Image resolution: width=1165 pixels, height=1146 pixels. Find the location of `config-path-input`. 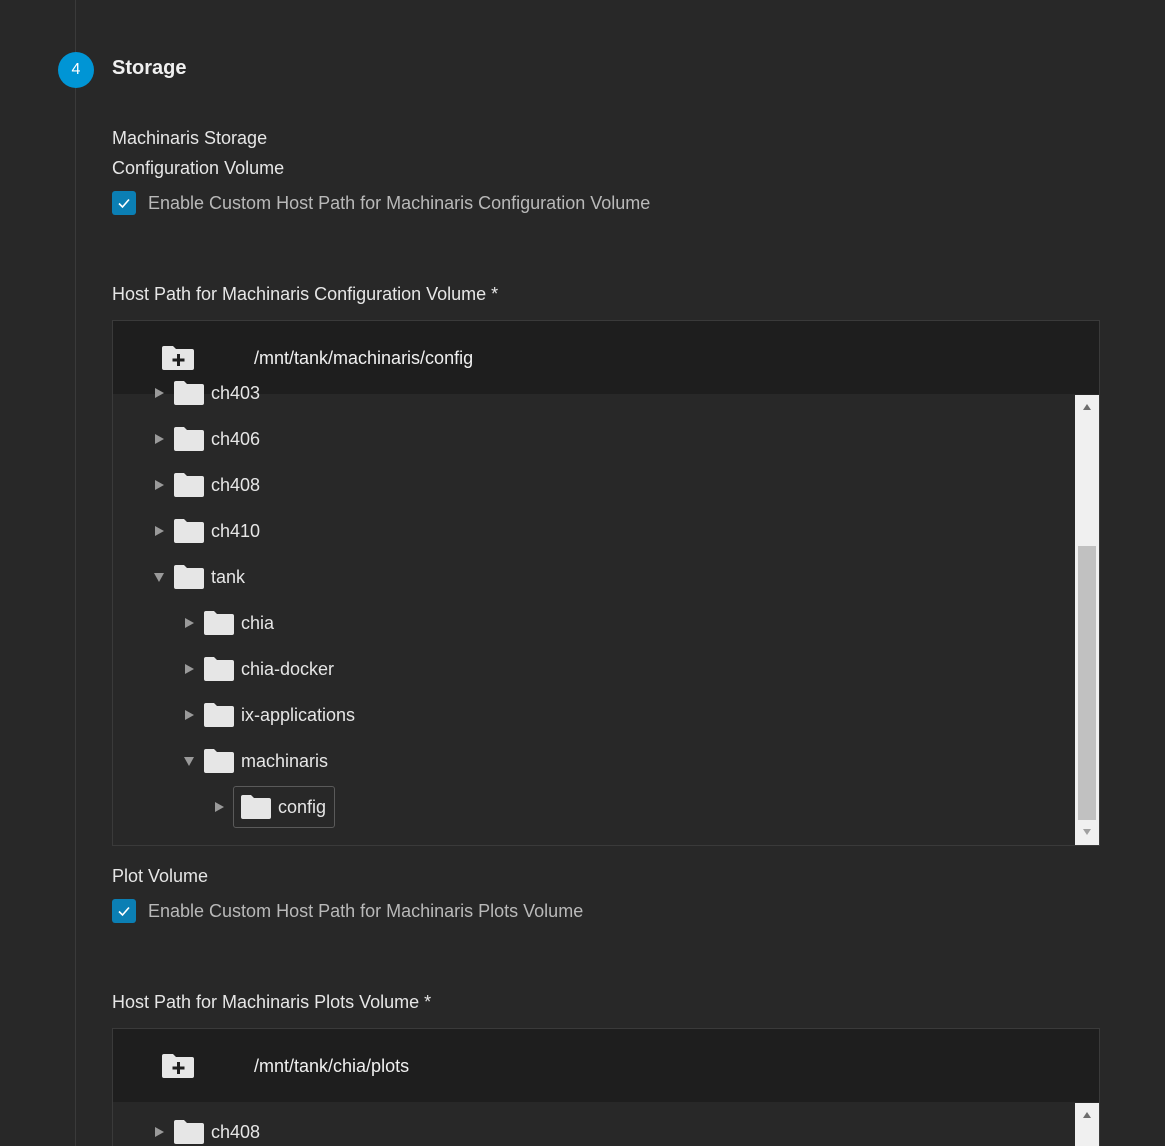

config-path-input is located at coordinates (604, 358).